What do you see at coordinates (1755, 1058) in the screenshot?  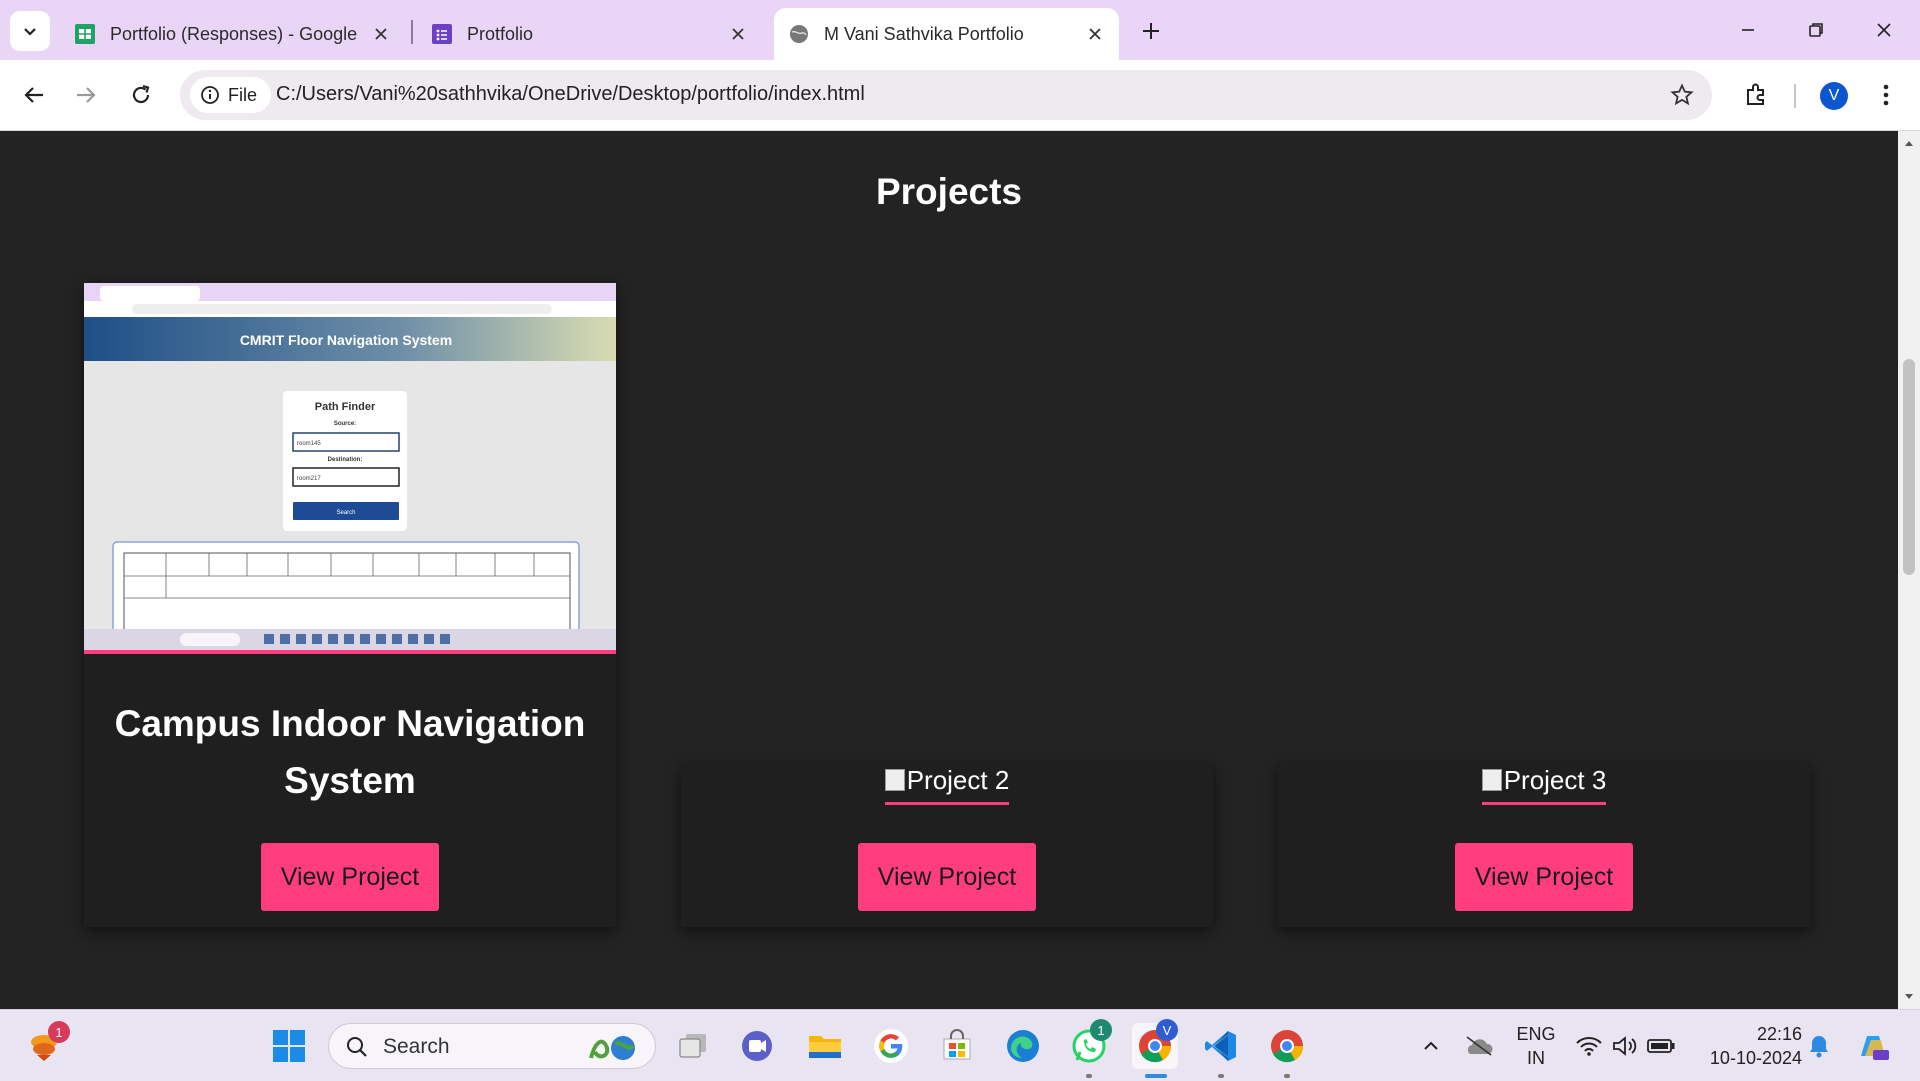 I see `clock-date: 10-10-2024` at bounding box center [1755, 1058].